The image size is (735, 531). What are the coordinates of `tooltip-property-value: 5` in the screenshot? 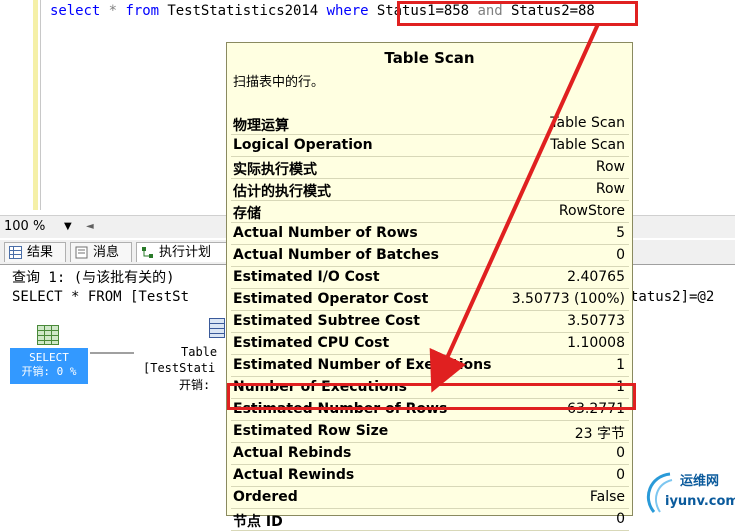 It's located at (620, 233).